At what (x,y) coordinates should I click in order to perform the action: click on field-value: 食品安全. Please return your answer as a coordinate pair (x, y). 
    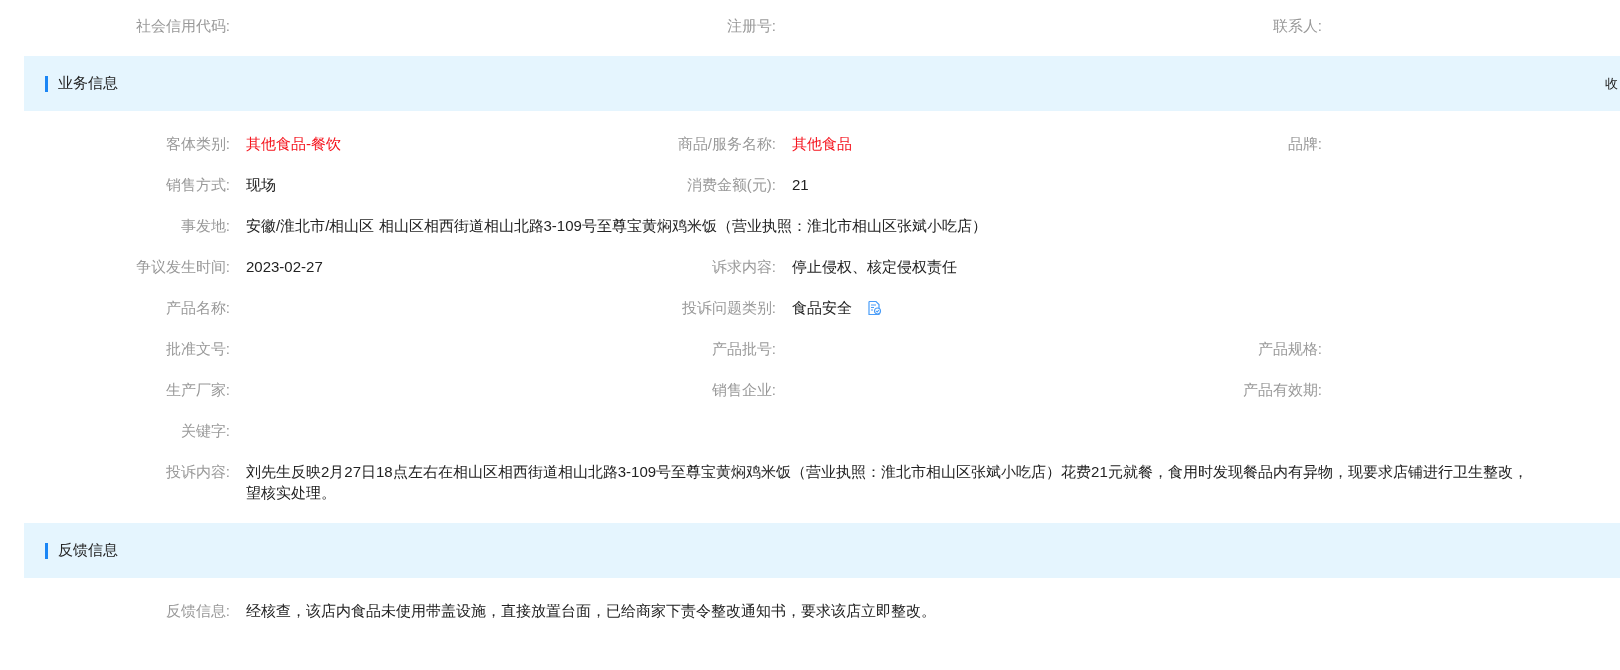
    Looking at the image, I should click on (822, 308).